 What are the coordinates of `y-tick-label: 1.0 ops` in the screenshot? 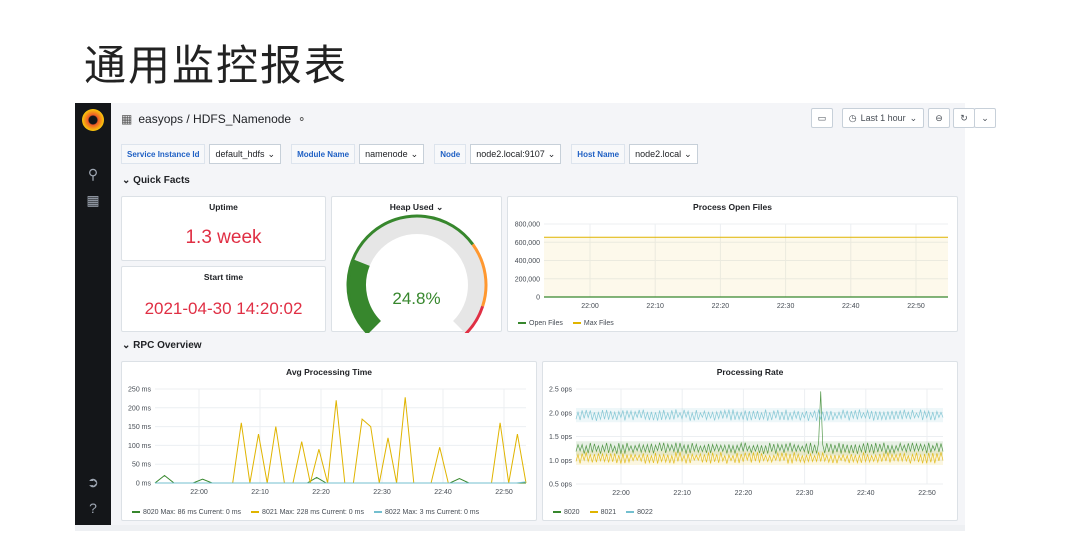 It's located at (560, 461).